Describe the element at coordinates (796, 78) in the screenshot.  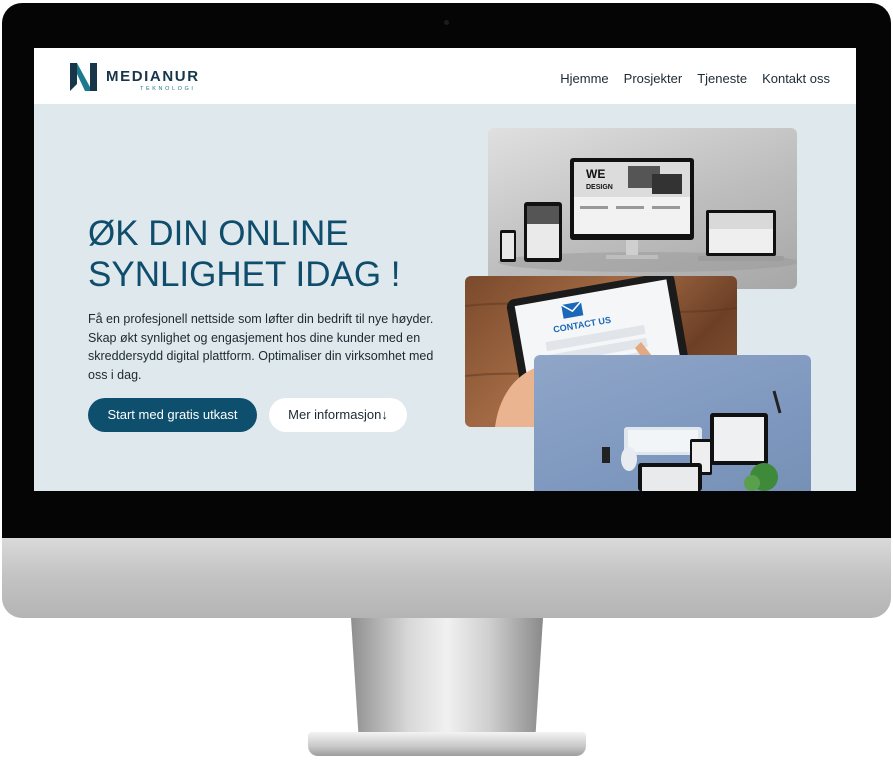
I see `nav-item-kontakt-oss: Kontakt oss` at that location.